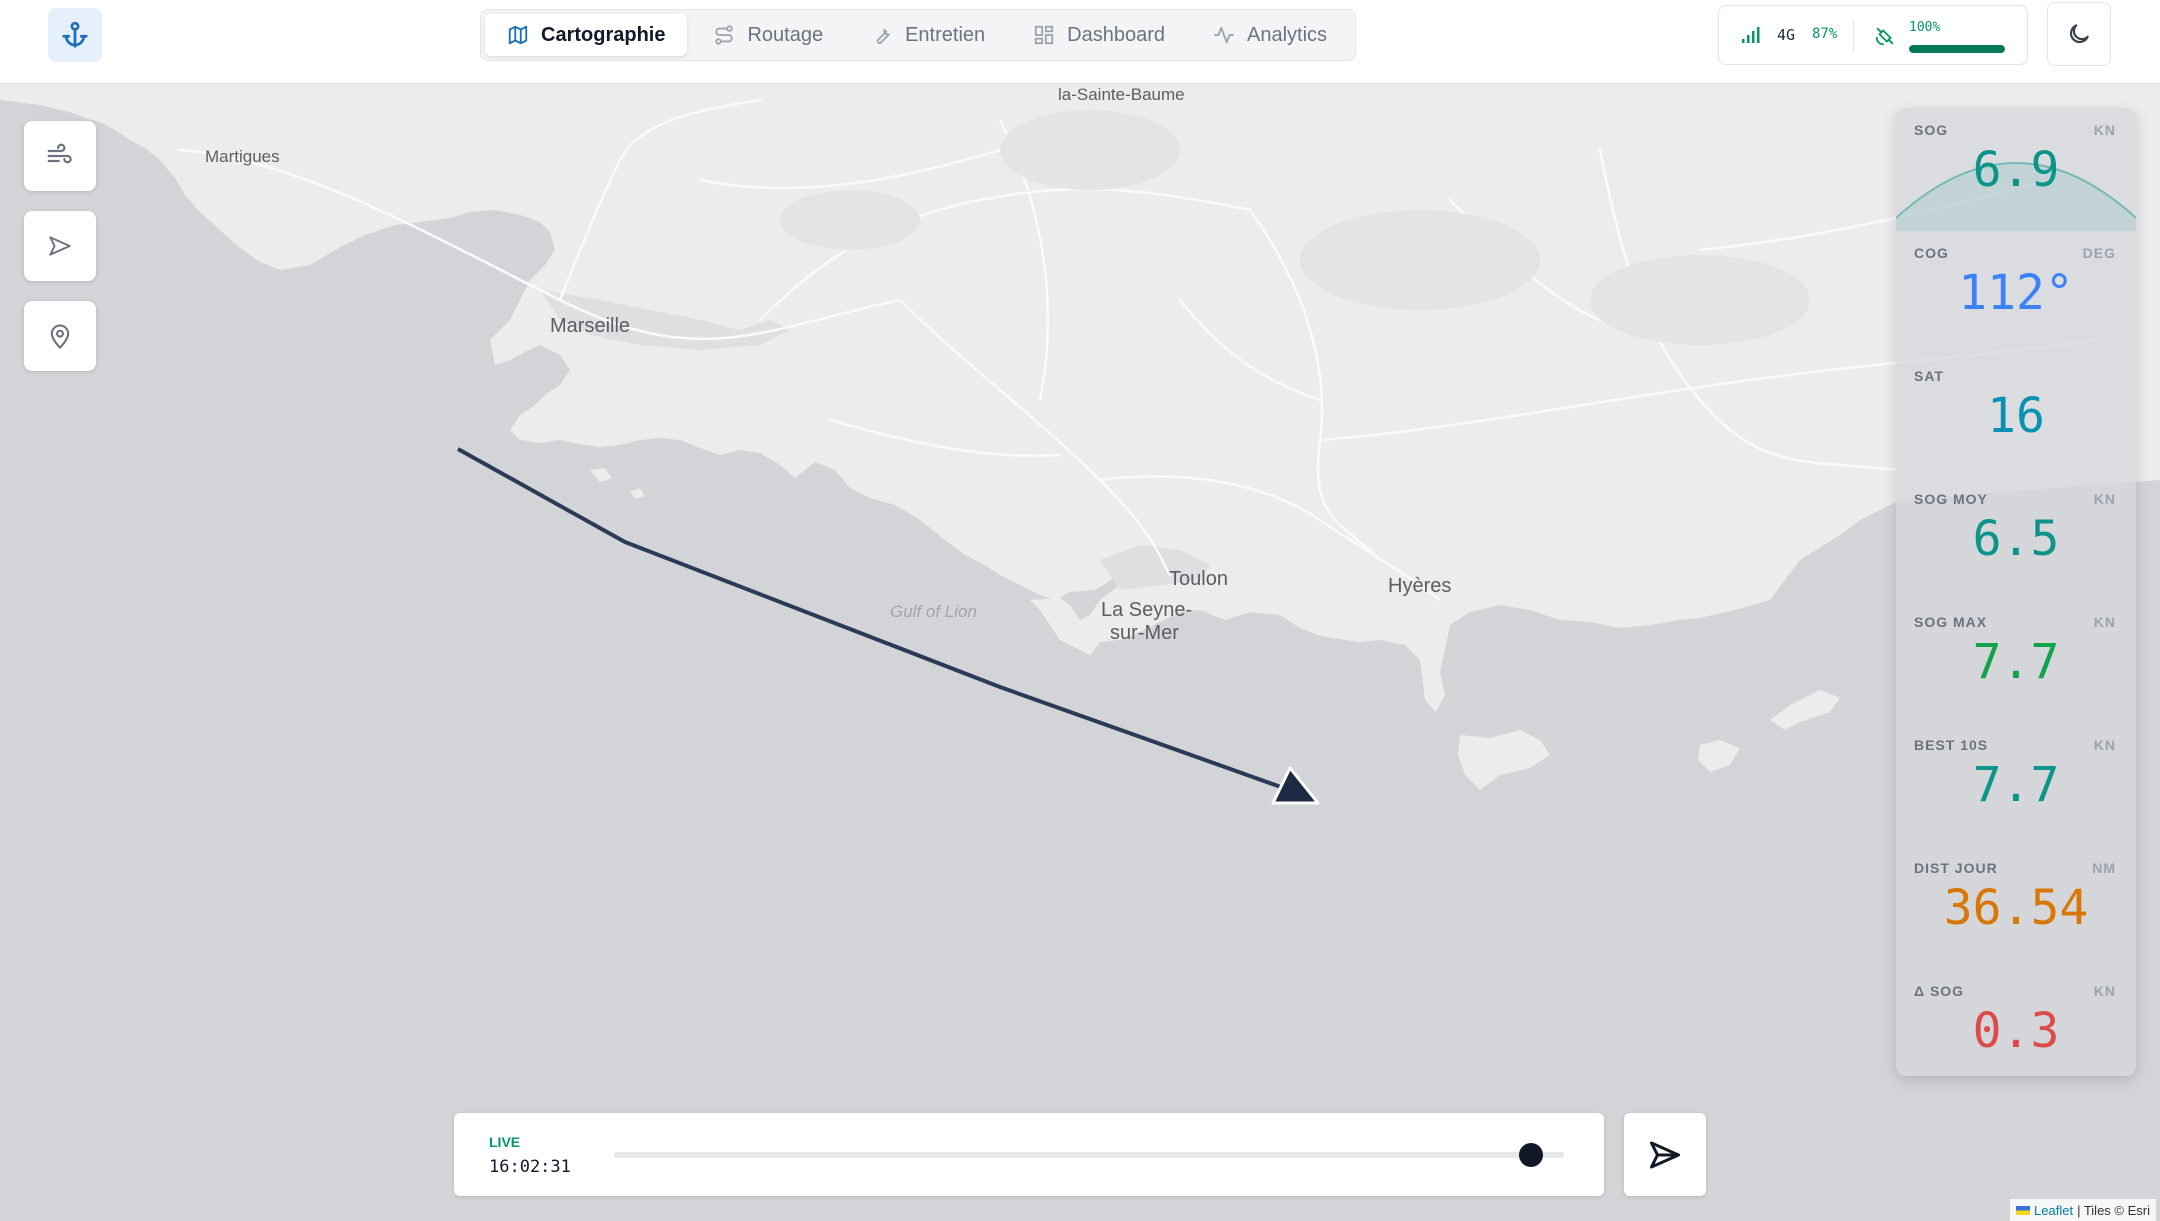 This screenshot has width=2160, height=1221. What do you see at coordinates (2023, 1210) in the screenshot?
I see `ukraine-flag-icon` at bounding box center [2023, 1210].